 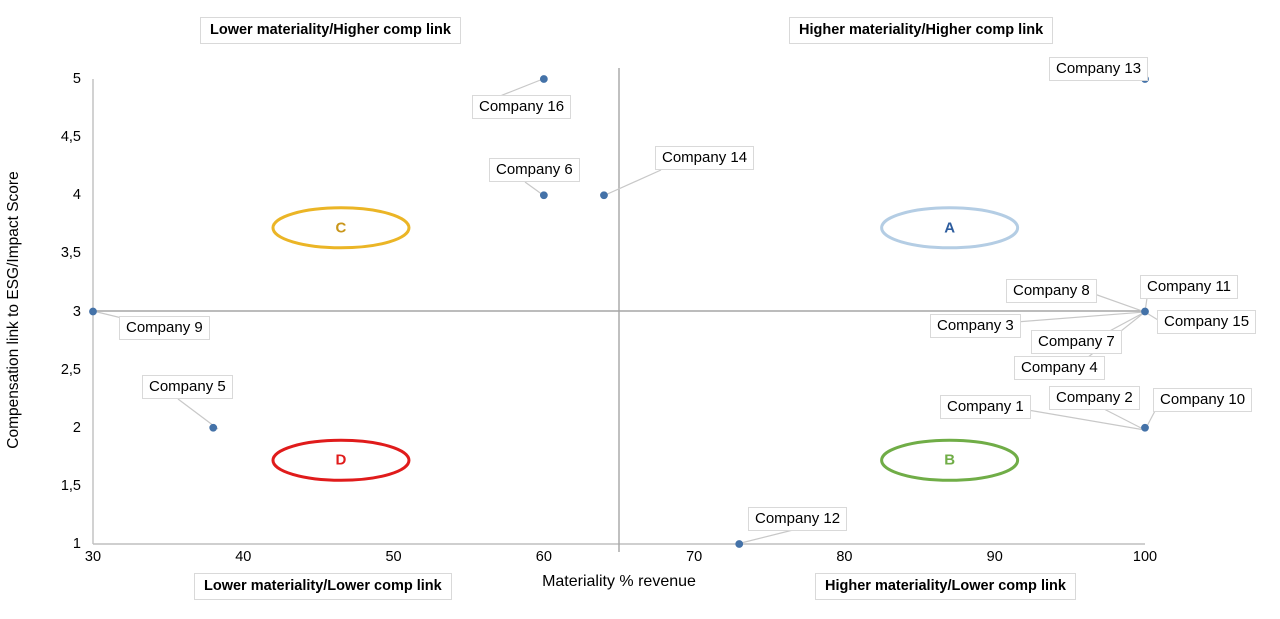 What do you see at coordinates (705, 158) in the screenshot?
I see `callout-company-14: Company 14` at bounding box center [705, 158].